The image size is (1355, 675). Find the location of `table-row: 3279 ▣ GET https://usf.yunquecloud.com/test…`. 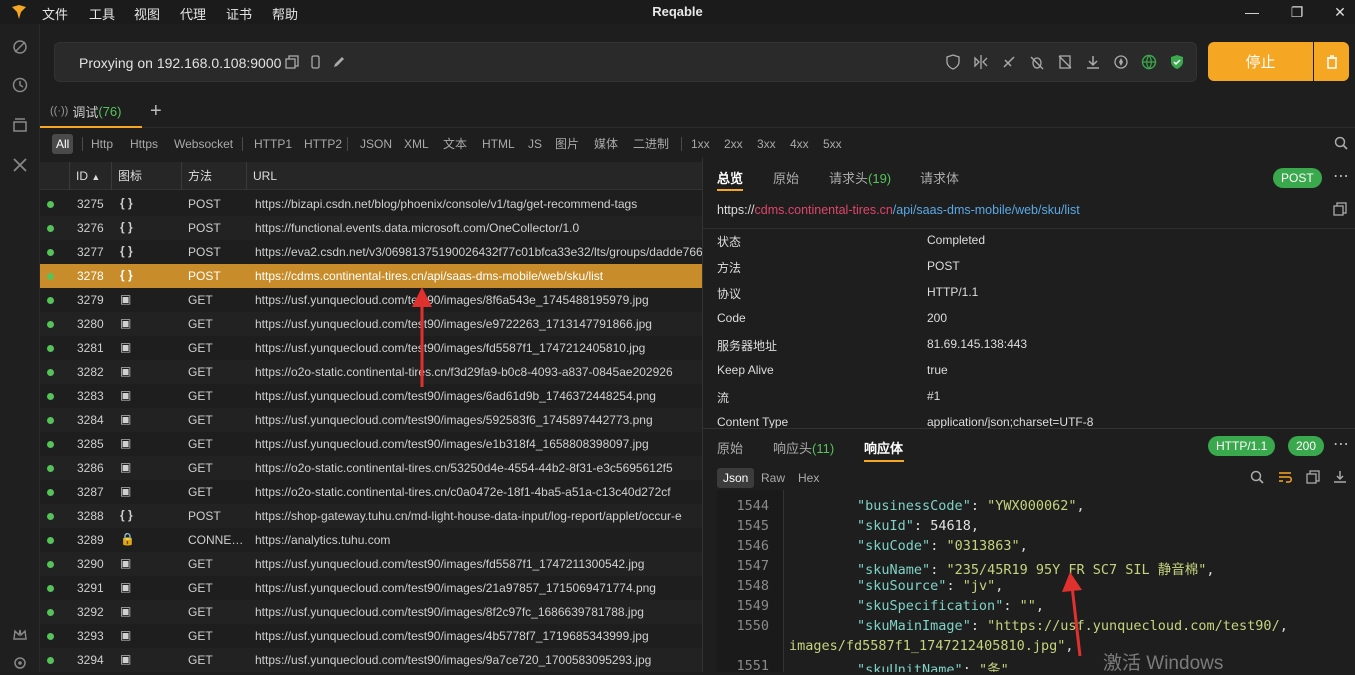

table-row: 3279 ▣ GET https://usf.yunquecloud.com/test… is located at coordinates (371, 300).